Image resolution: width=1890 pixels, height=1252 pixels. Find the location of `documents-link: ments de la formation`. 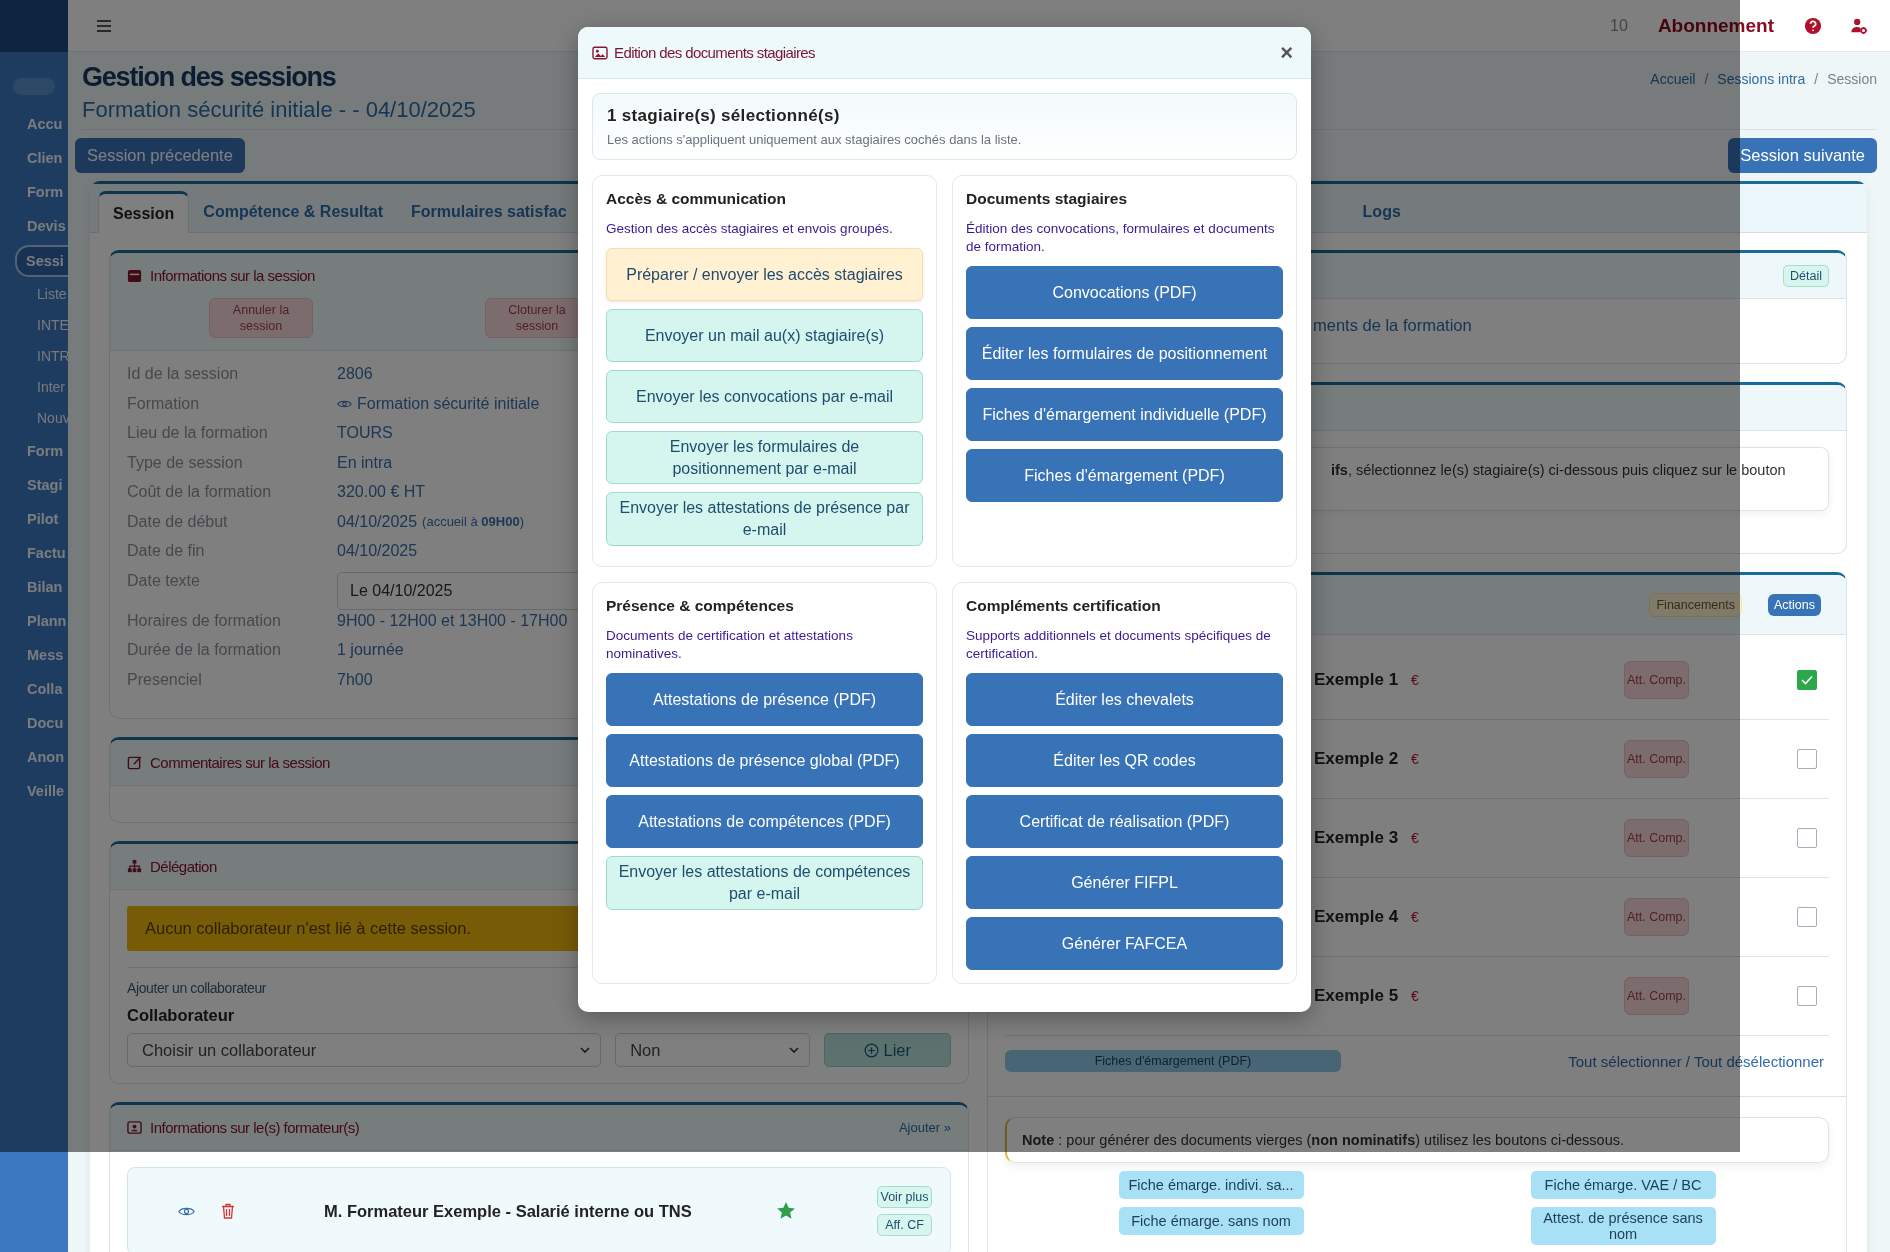

documents-link: ments de la formation is located at coordinates (1392, 325).